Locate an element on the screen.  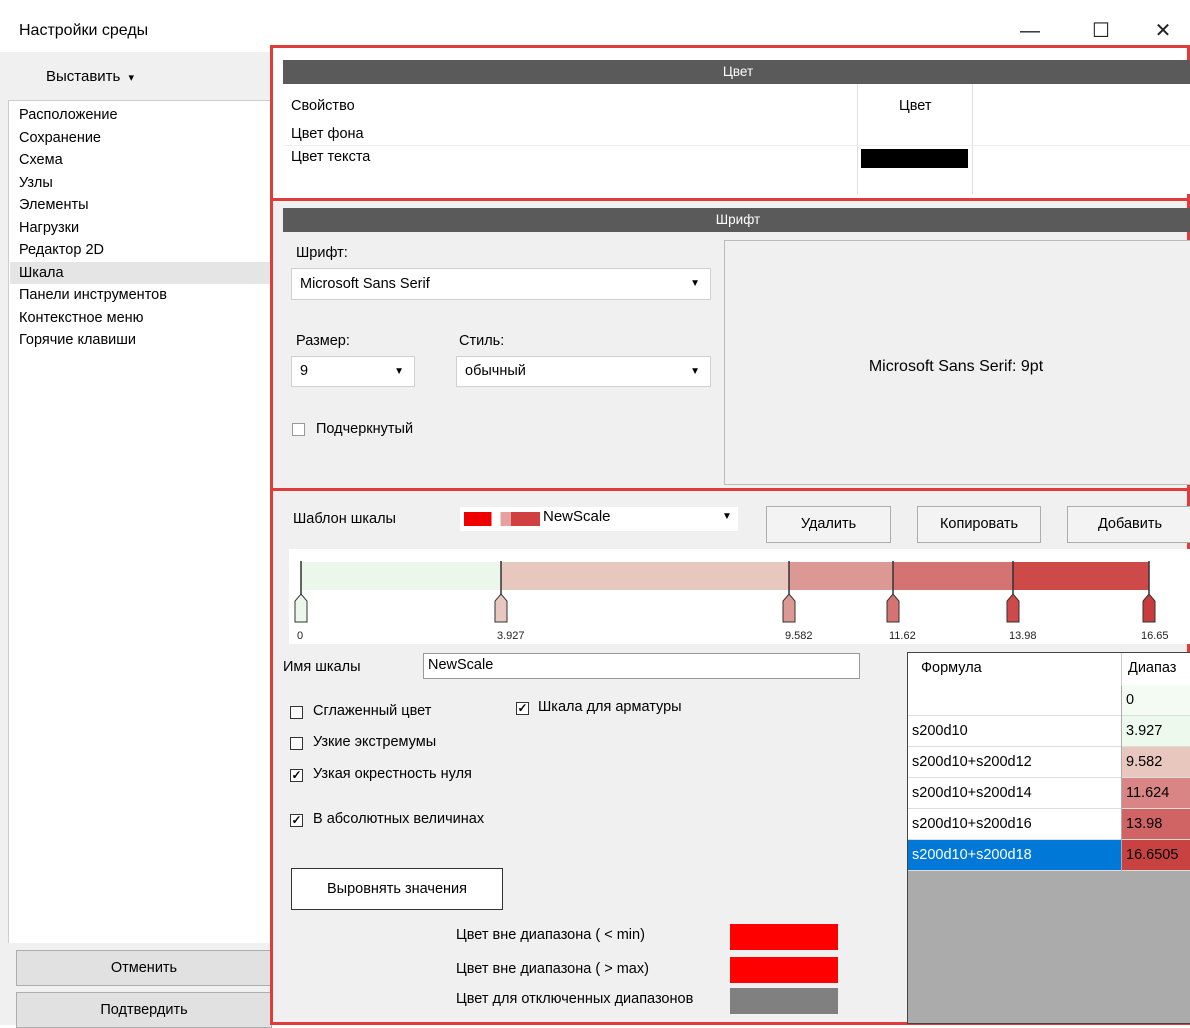
out-of-range-max-label: Цвет вне диапазона ( > max) is located at coordinates (552, 969).